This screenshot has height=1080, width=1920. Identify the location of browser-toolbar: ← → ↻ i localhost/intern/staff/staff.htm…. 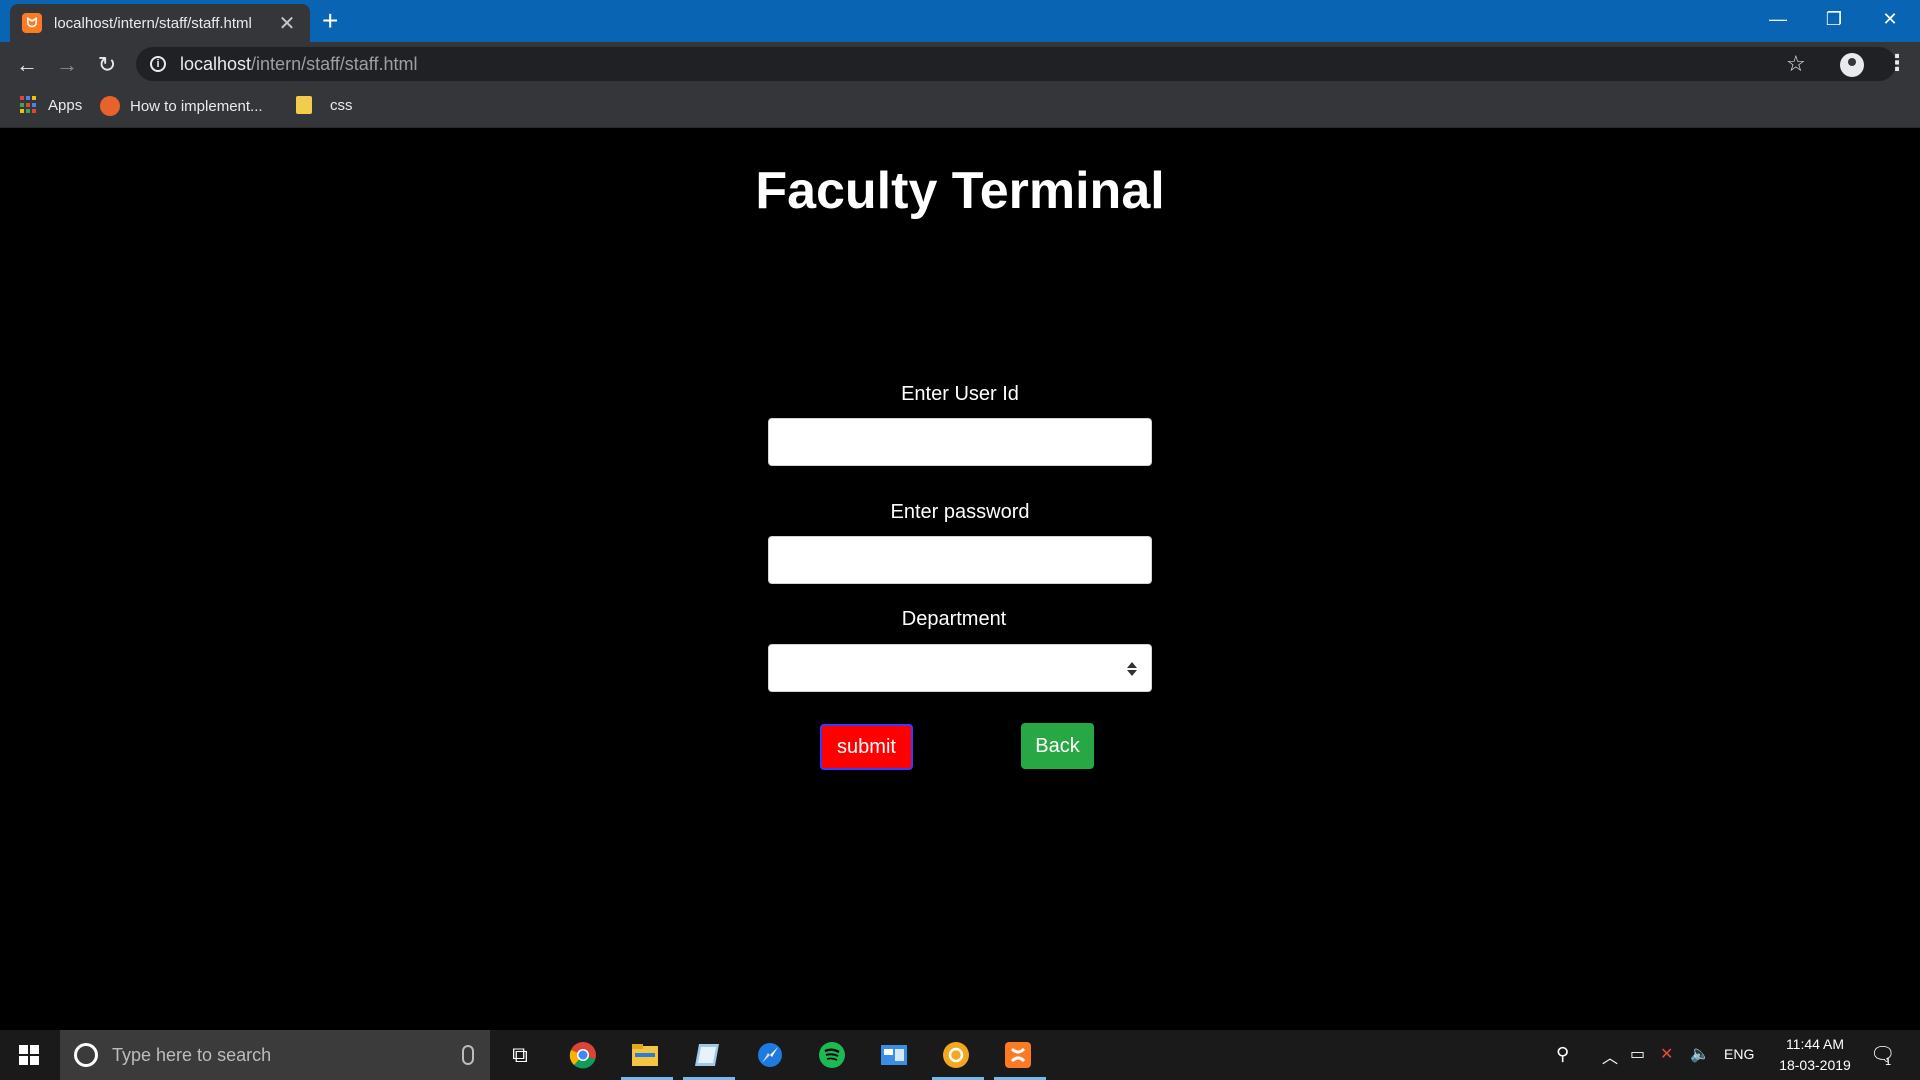
(960, 64).